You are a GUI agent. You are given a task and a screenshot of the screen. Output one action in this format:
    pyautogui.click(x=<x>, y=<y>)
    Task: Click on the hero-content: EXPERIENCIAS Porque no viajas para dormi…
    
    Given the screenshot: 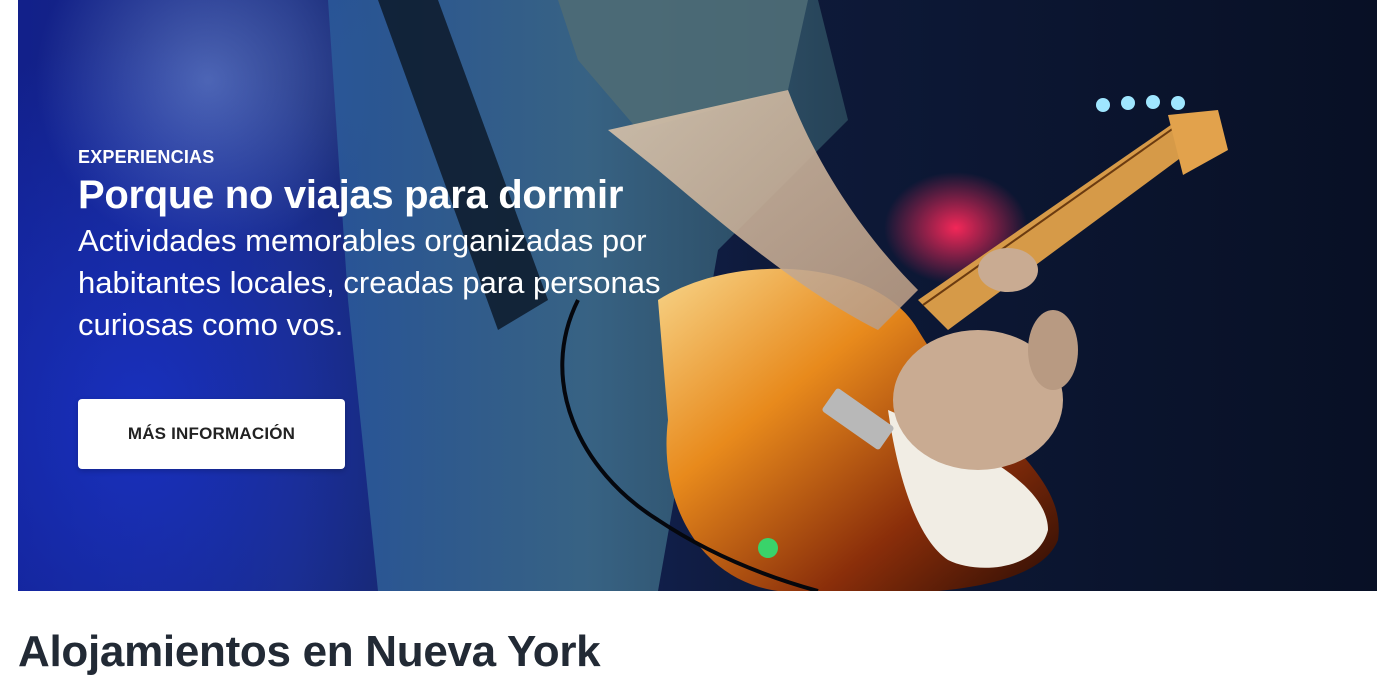 What is the action you would take?
    pyautogui.click(x=398, y=246)
    